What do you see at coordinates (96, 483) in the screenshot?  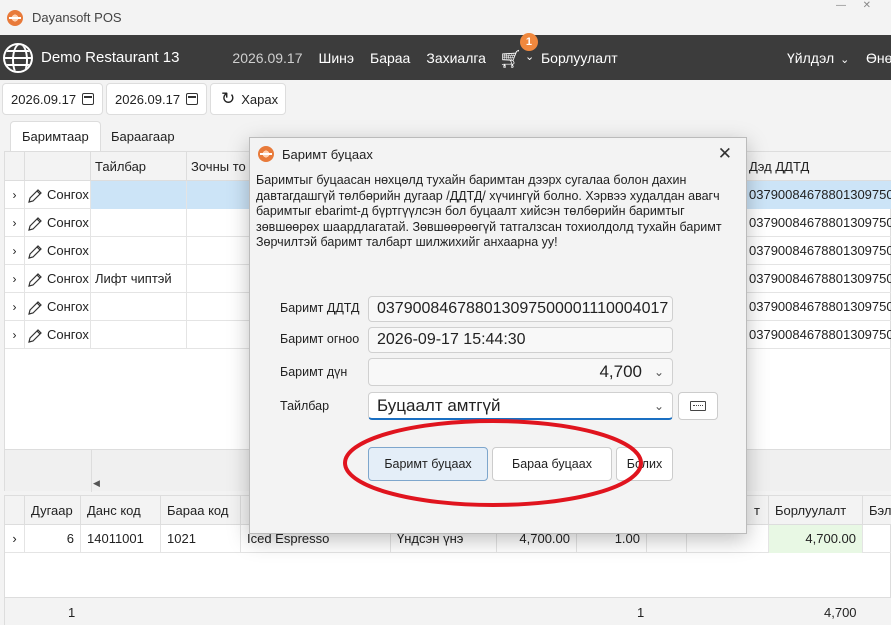 I see `scroll-left-icon: ◀` at bounding box center [96, 483].